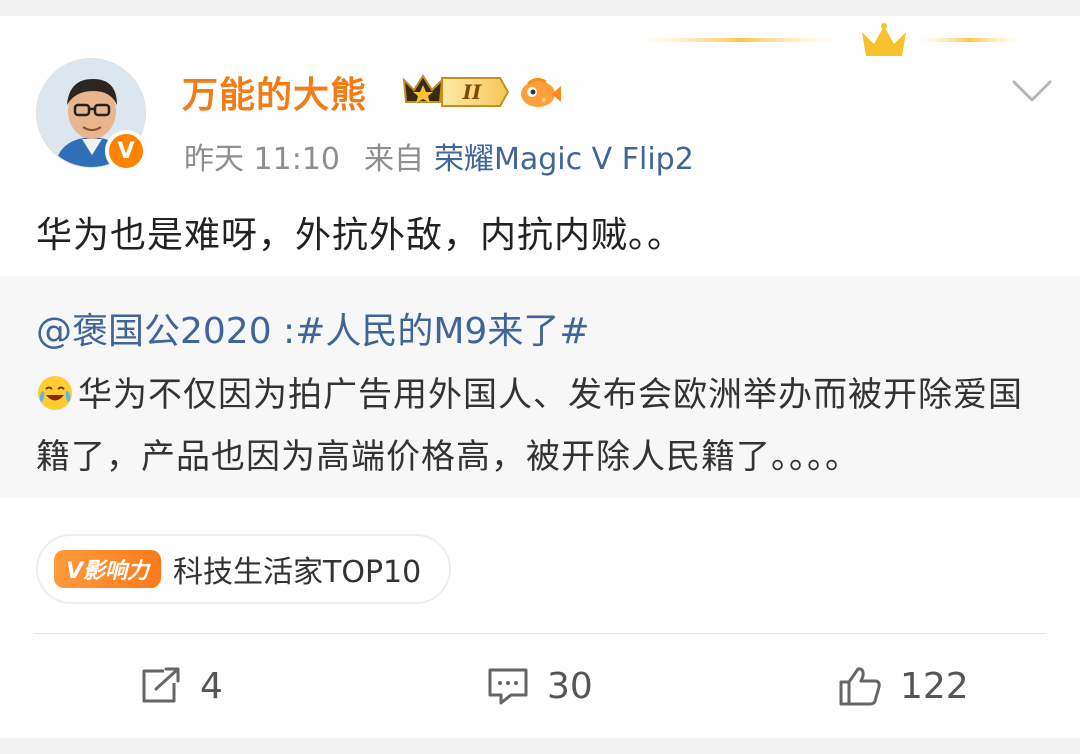 The width and height of the screenshot is (1080, 754). I want to click on share-icon, so click(161, 685).